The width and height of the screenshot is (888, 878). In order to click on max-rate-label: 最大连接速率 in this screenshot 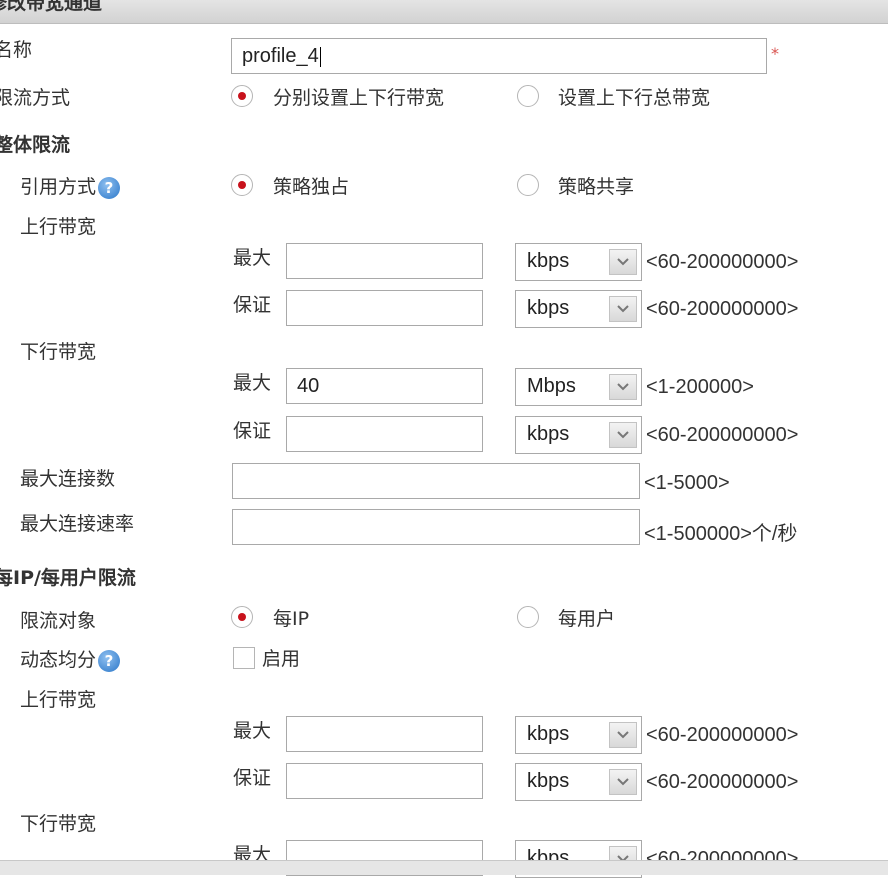, I will do `click(77, 524)`.